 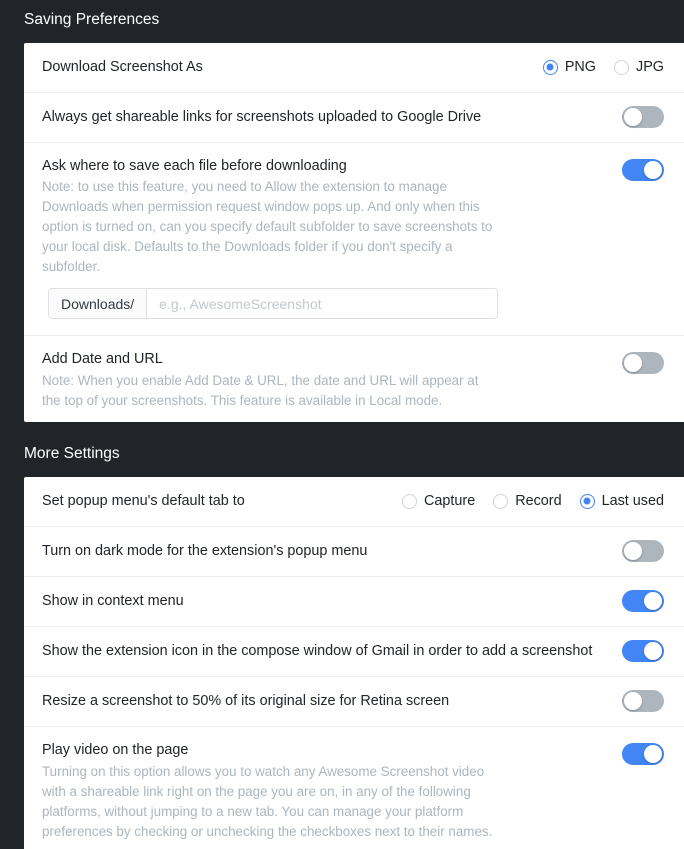 What do you see at coordinates (354, 602) in the screenshot?
I see `row-context-menu: Show in context menu` at bounding box center [354, 602].